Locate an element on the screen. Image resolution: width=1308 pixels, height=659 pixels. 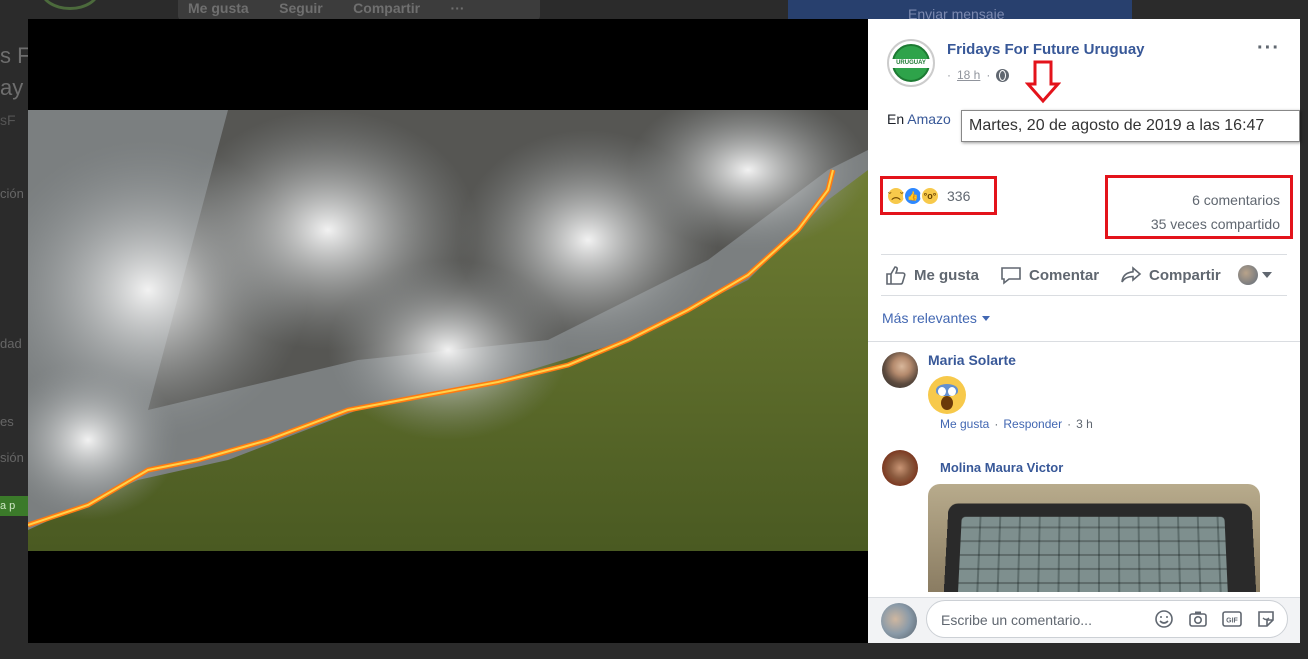
sad-face: ˘︵˘ is located at coordinates (896, 195).